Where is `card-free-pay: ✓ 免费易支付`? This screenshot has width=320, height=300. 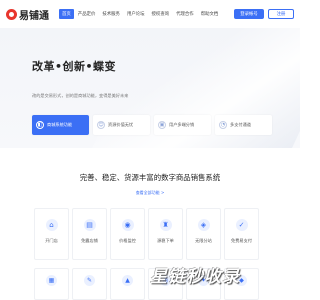 card-free-pay: ✓ 免费易支付 is located at coordinates (241, 234).